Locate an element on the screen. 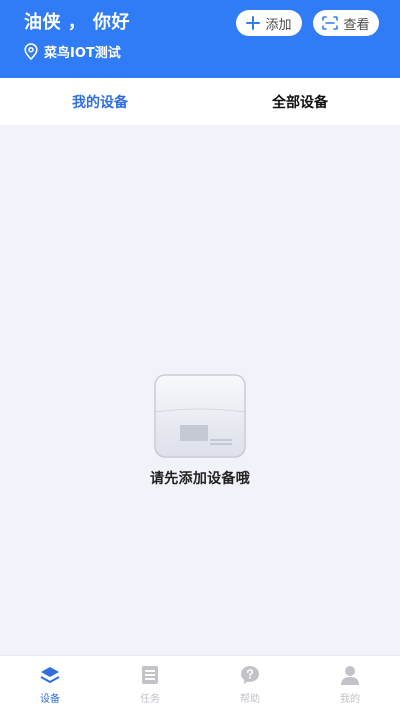  empty-message: 请先添加设备哦 is located at coordinates (200, 479).